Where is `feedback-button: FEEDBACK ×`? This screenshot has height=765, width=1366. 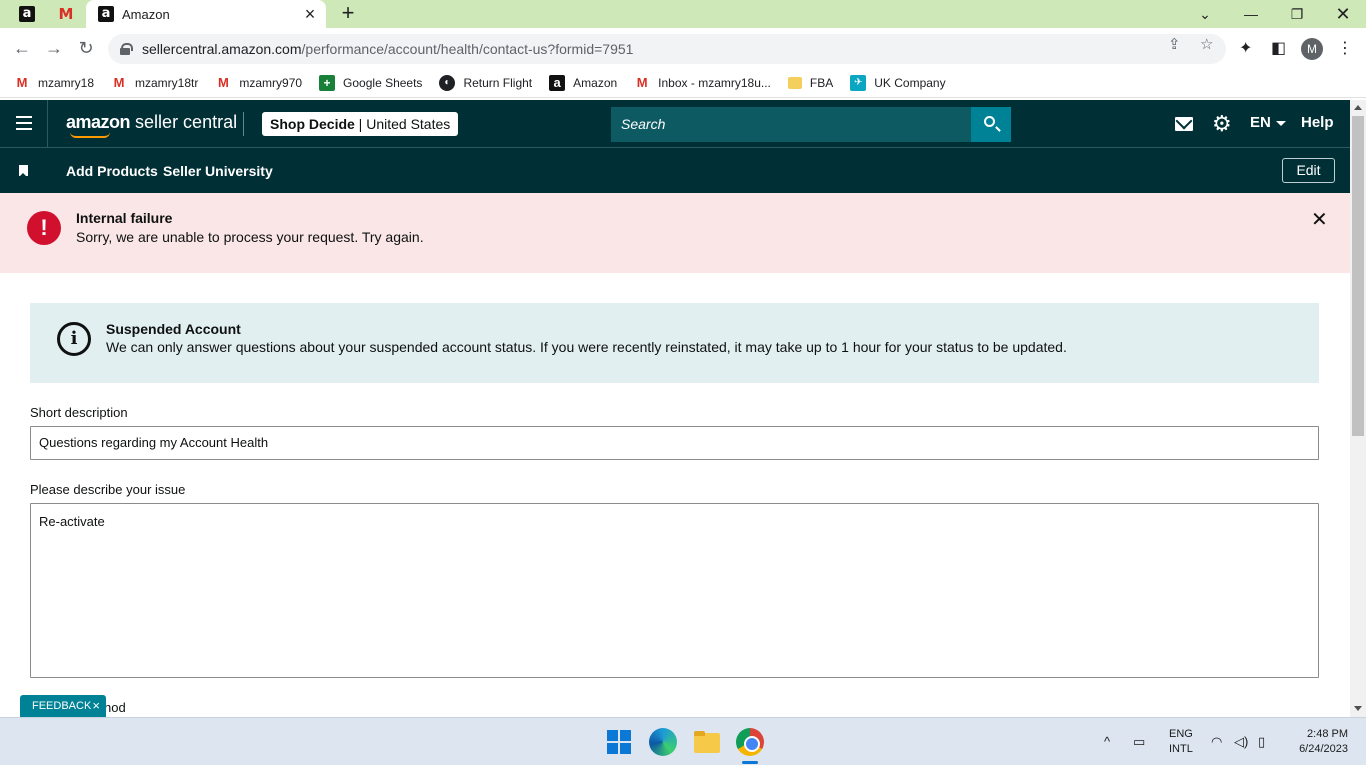
feedback-button: FEEDBACK × is located at coordinates (63, 706).